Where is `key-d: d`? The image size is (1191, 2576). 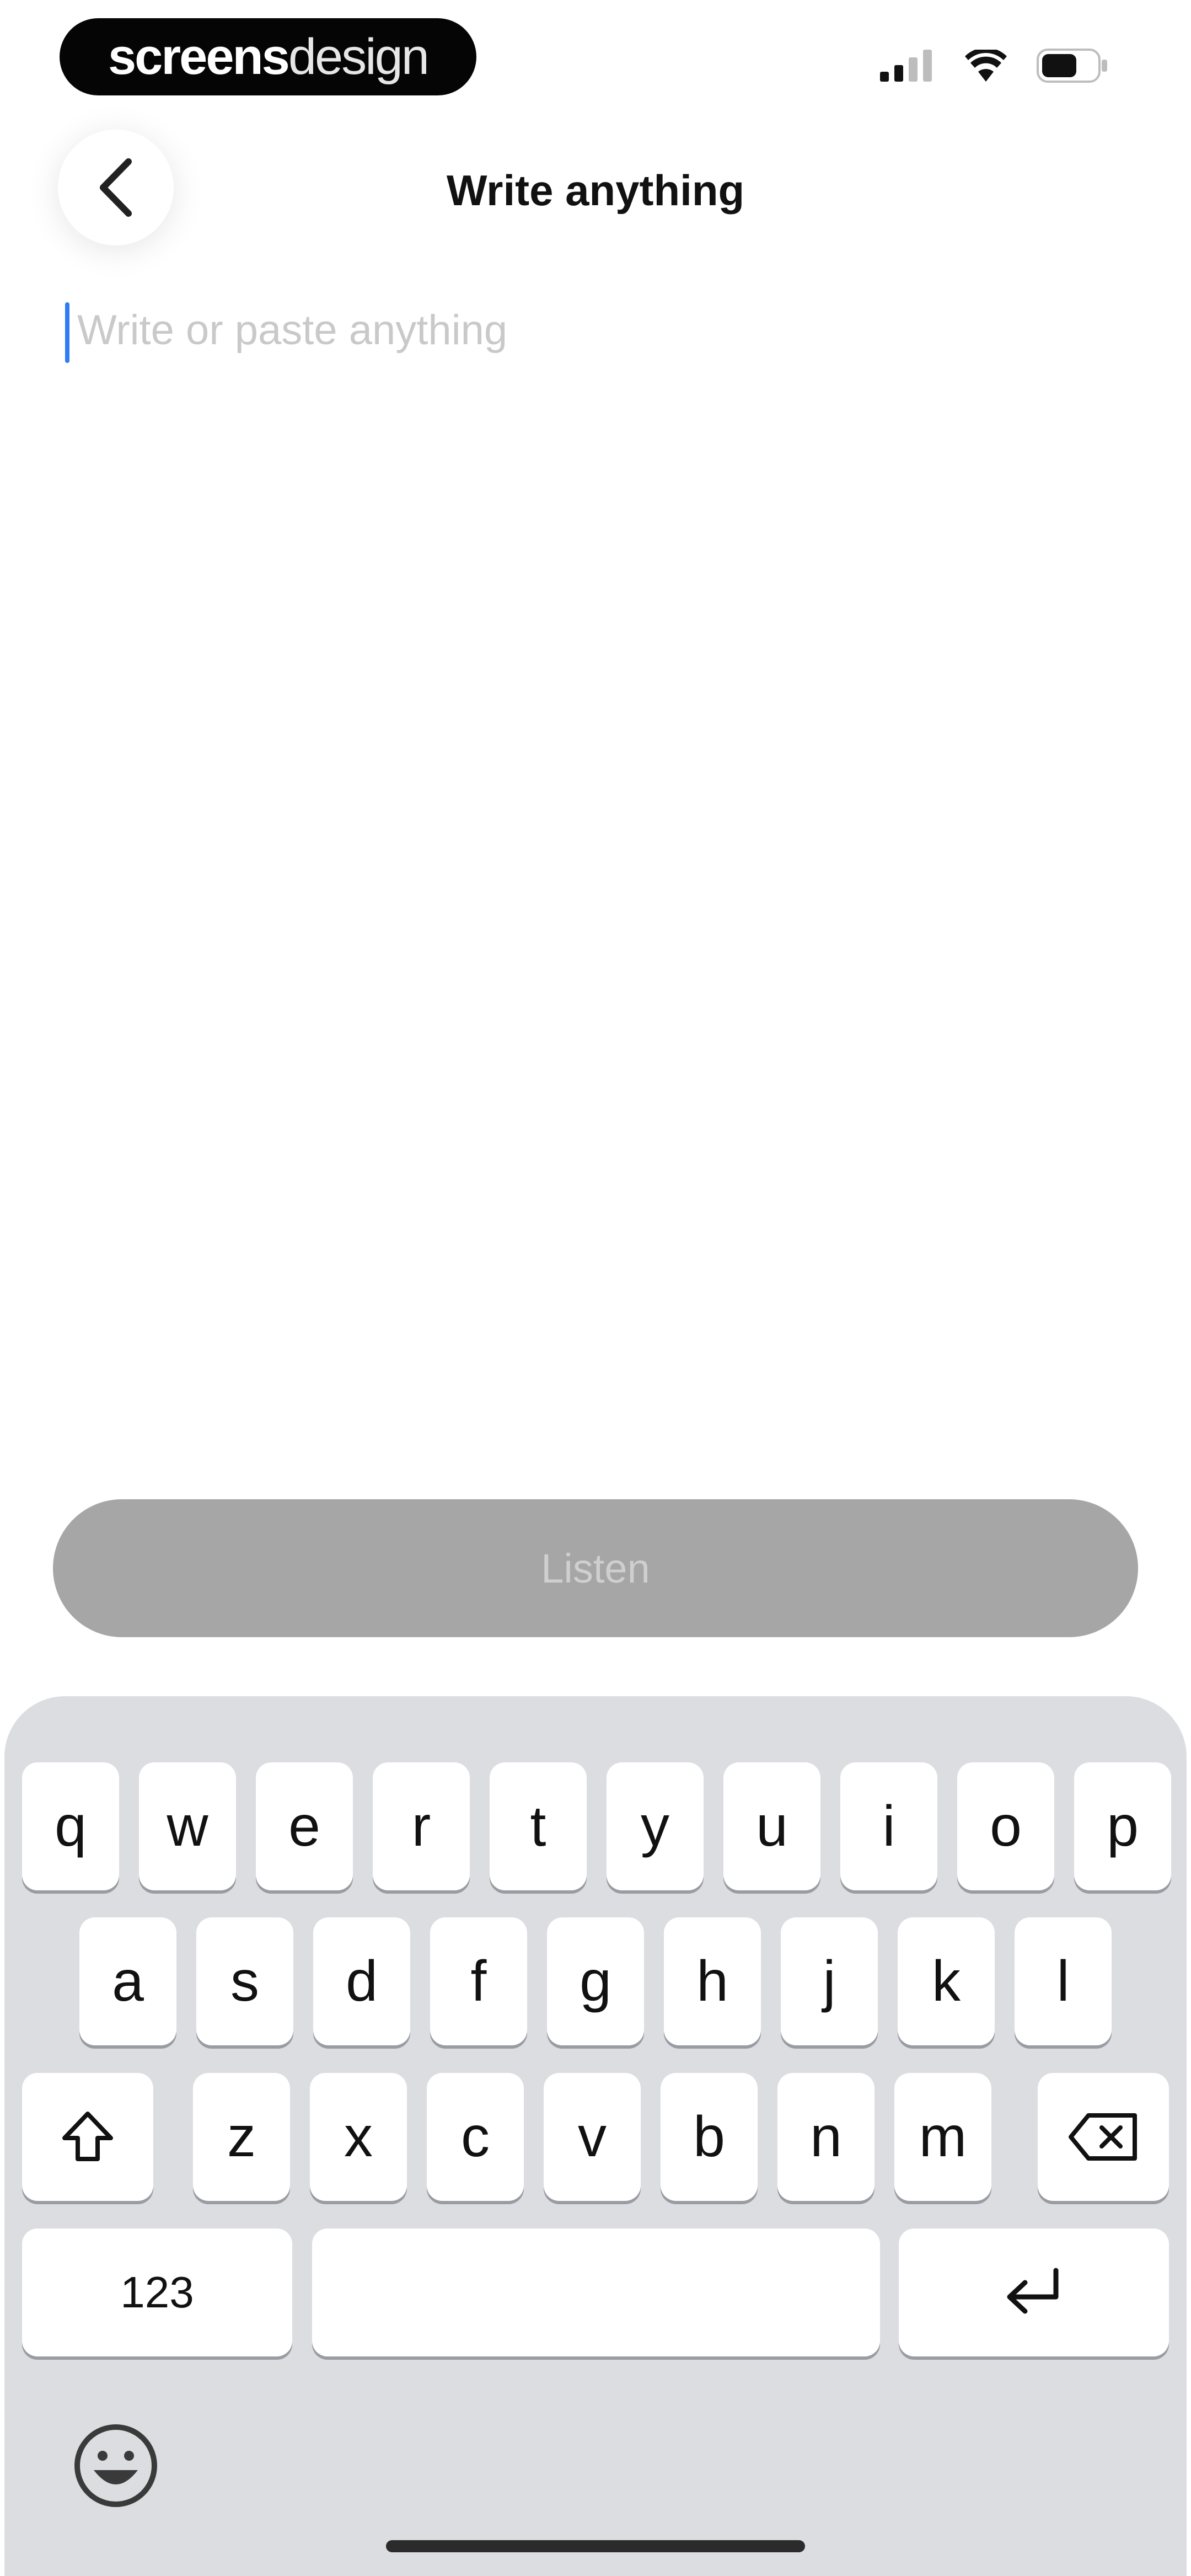 key-d: d is located at coordinates (362, 1981).